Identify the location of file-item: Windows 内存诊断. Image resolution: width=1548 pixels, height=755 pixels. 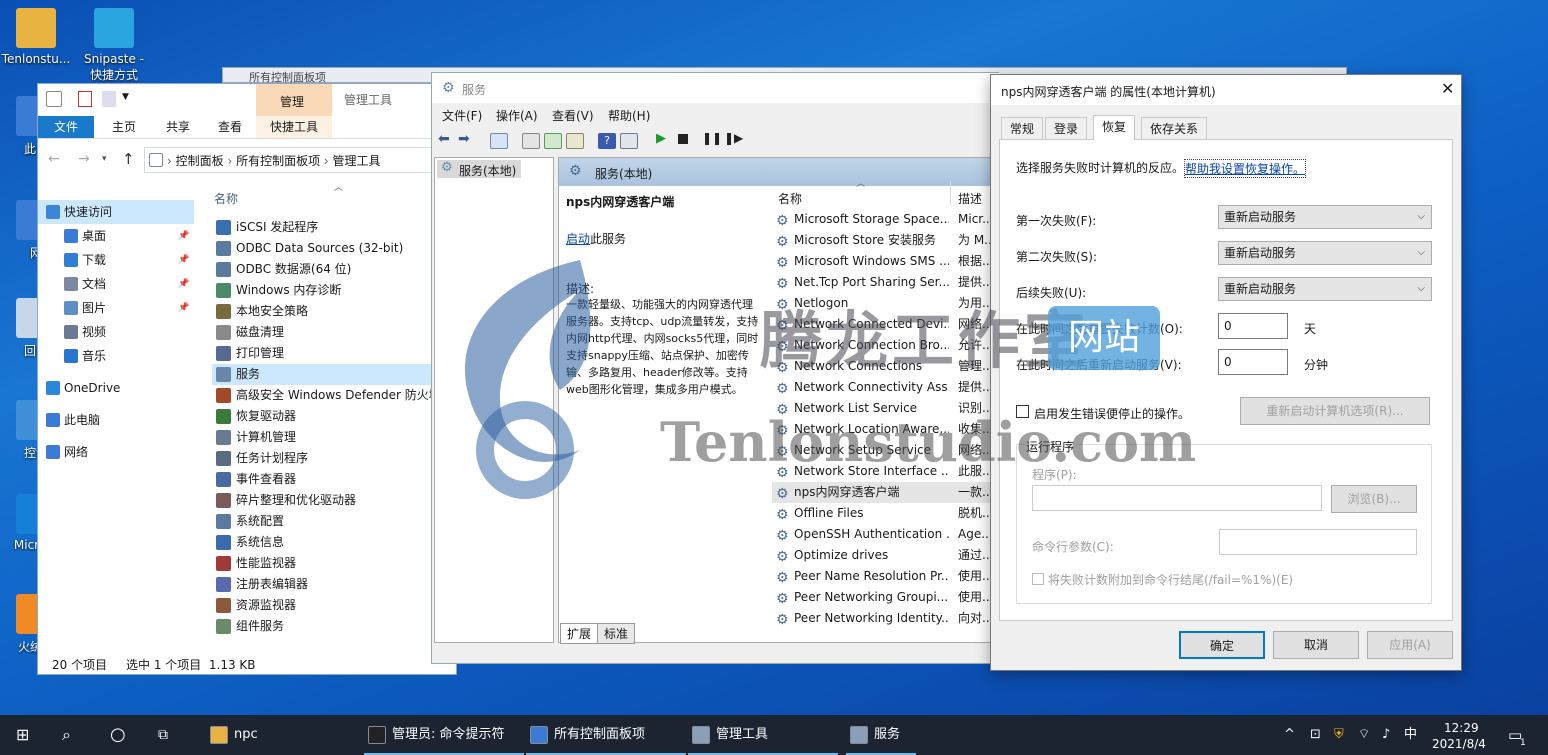
(335, 290).